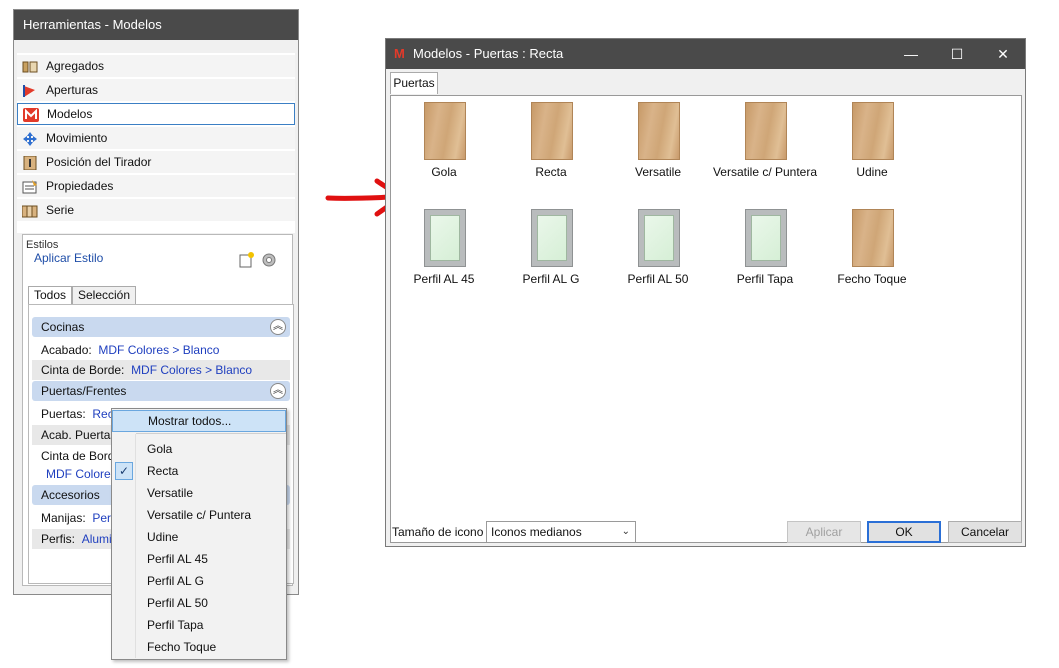 The image size is (1059, 668). I want to click on ok-button: OK, so click(904, 532).